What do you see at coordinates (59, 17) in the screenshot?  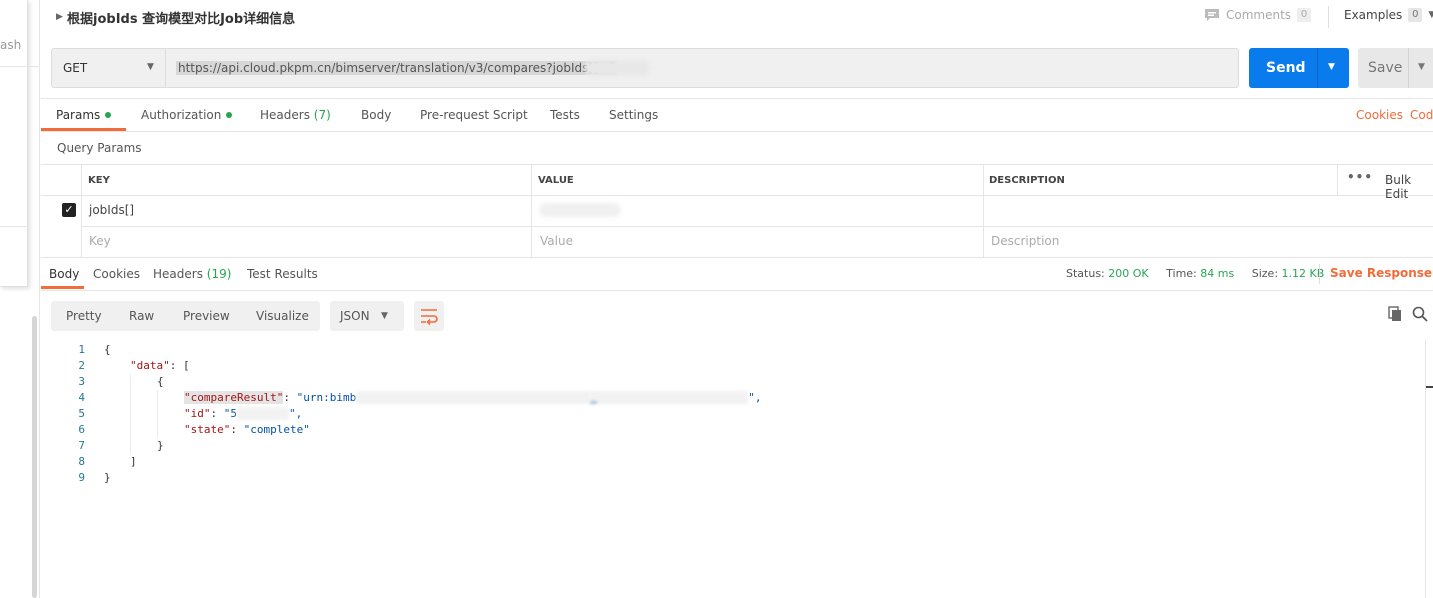 I see `expand-caret-icon: ▶` at bounding box center [59, 17].